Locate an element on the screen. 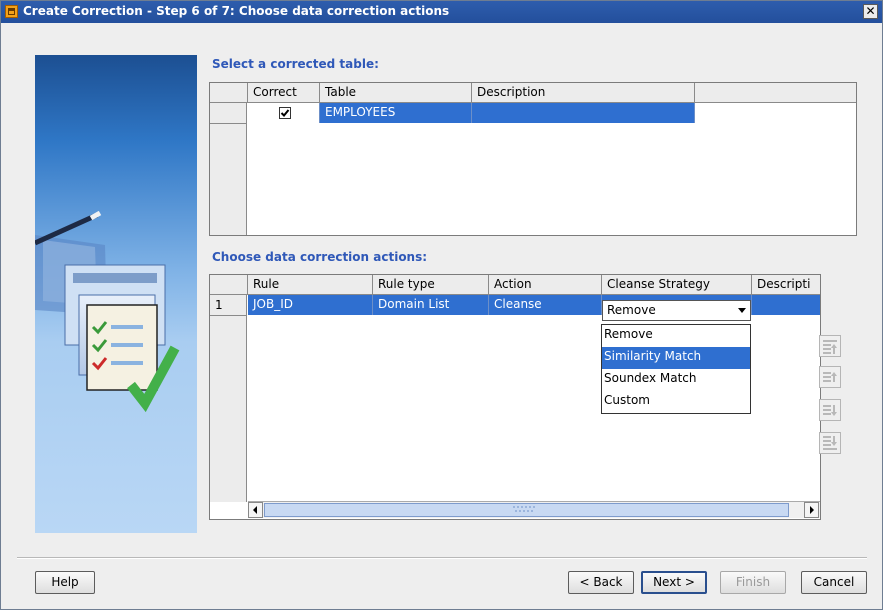  cleanse-strategy-value: Remove is located at coordinates (631, 310).